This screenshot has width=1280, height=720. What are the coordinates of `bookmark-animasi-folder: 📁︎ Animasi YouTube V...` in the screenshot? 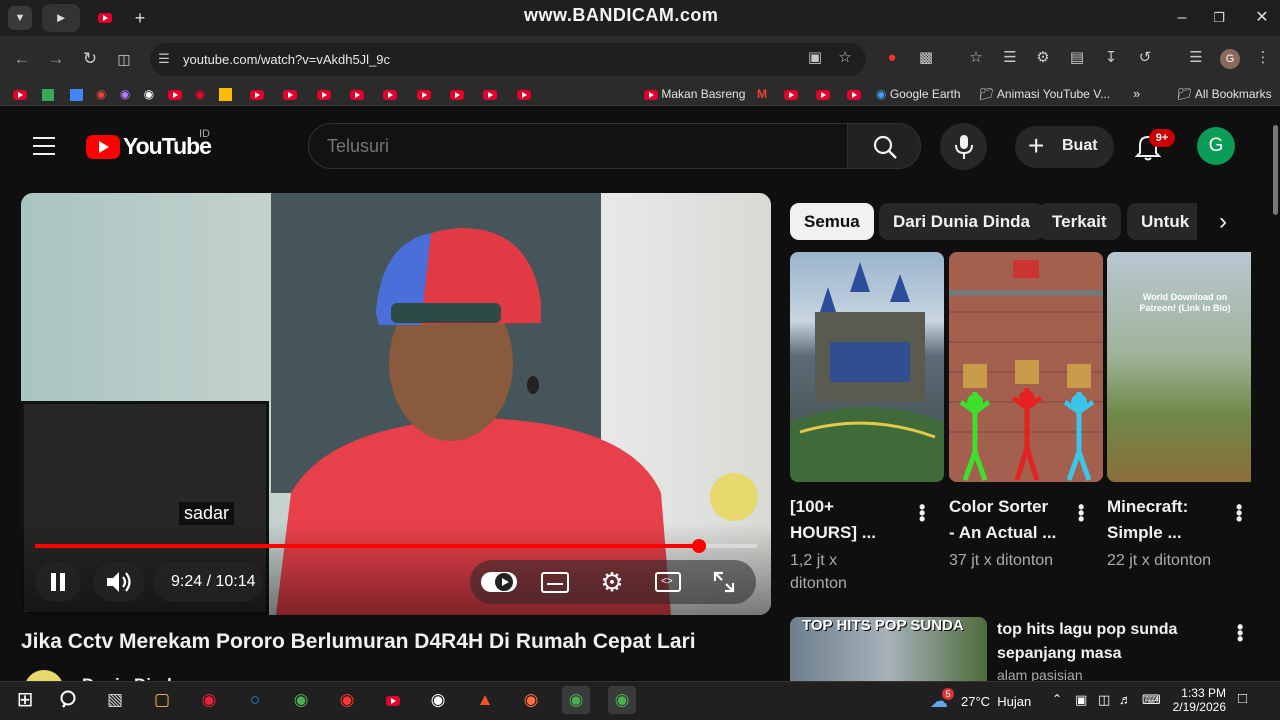 It's located at (1044, 94).